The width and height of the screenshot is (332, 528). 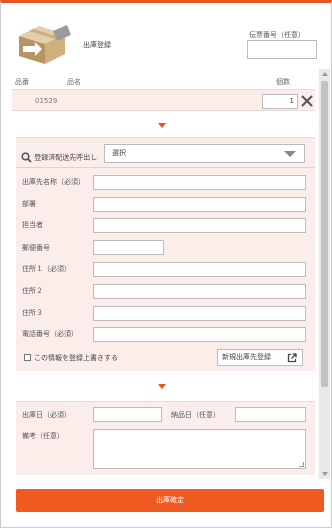 I want to click on overwrite-checkbox, so click(x=27, y=357).